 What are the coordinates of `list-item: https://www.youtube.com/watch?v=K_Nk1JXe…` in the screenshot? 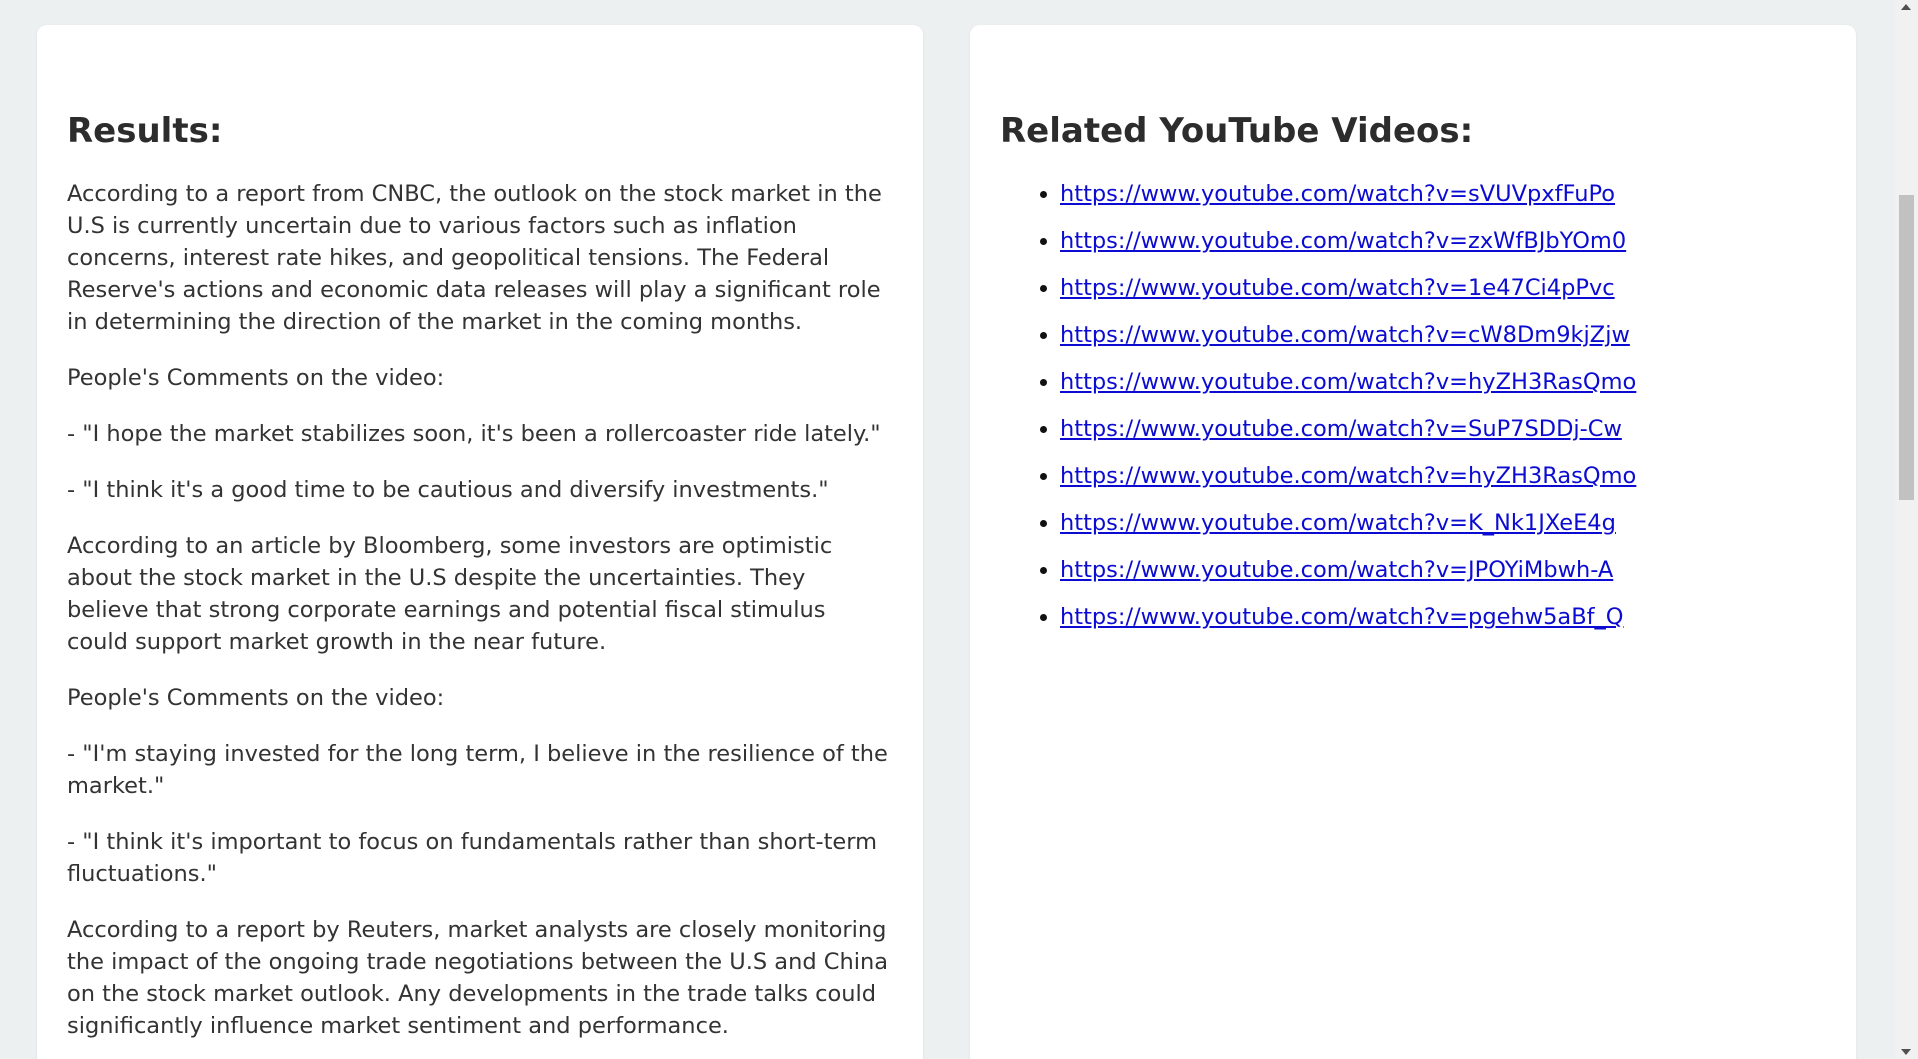 It's located at (1443, 523).